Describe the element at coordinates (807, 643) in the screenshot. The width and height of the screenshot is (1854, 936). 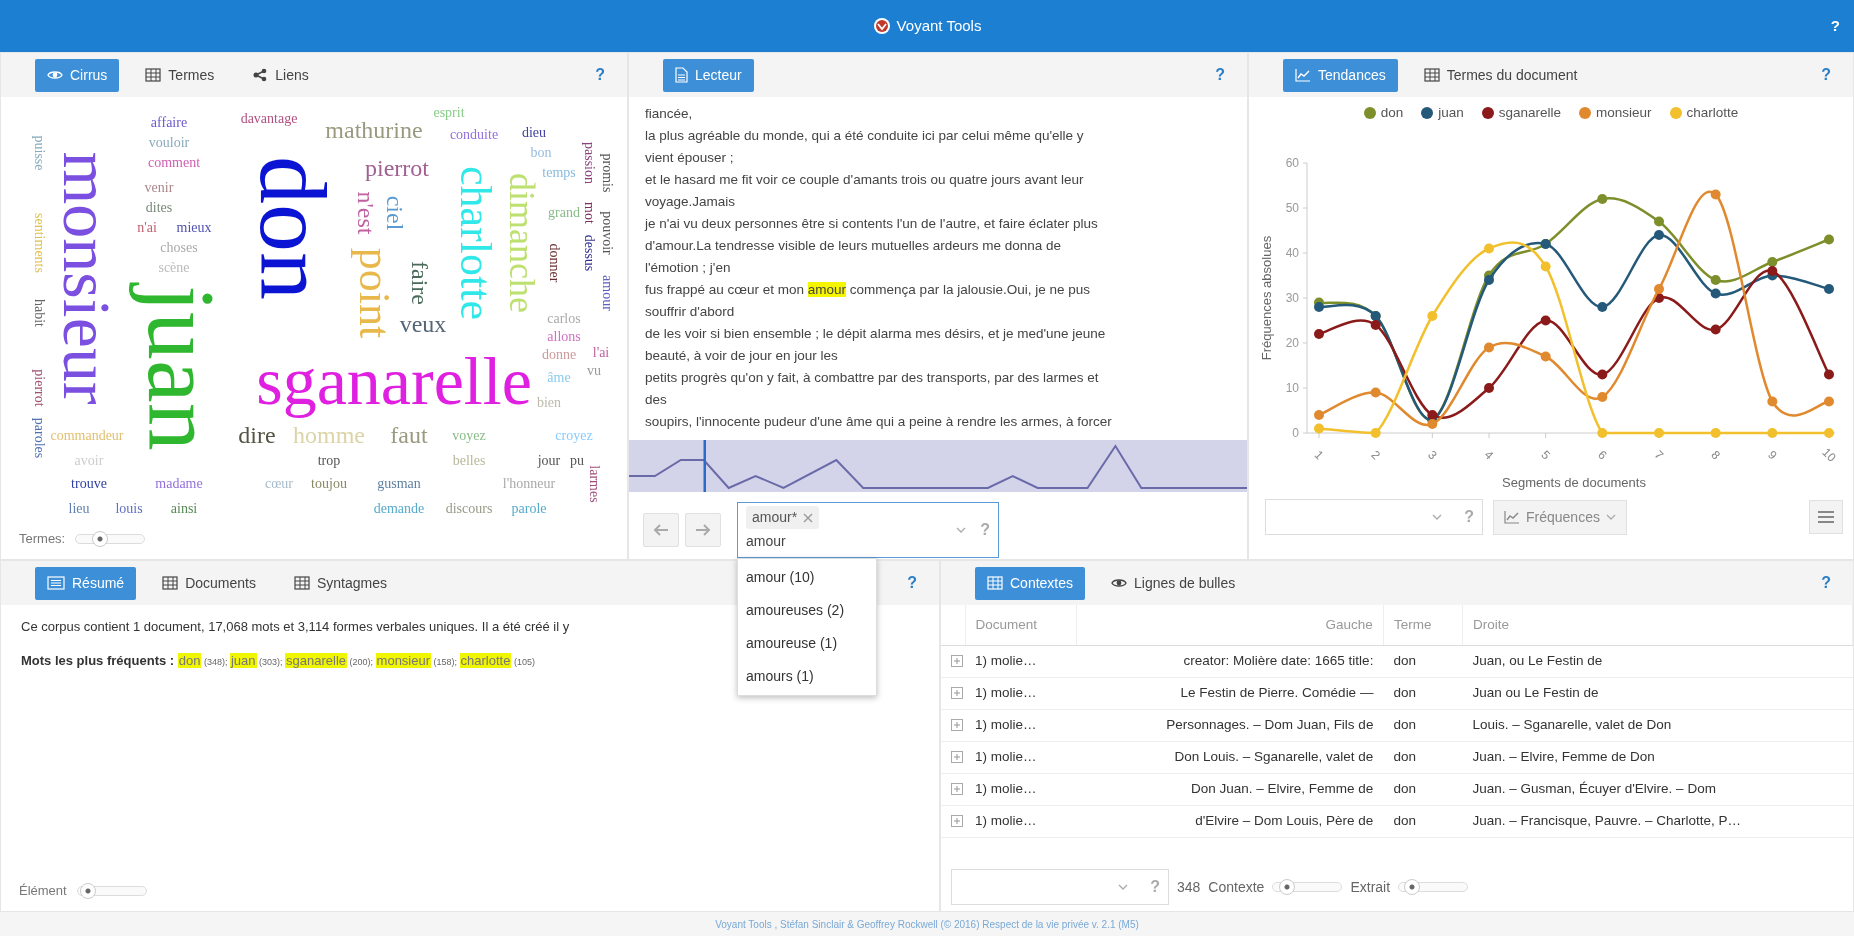
I see `menu-item: amoureuse (1)` at that location.